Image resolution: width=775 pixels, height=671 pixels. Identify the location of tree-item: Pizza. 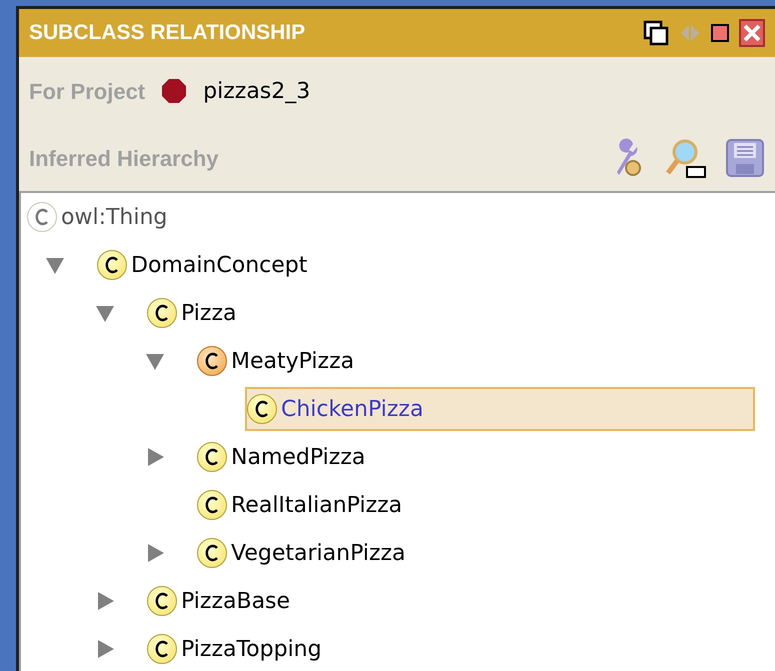
(356, 313).